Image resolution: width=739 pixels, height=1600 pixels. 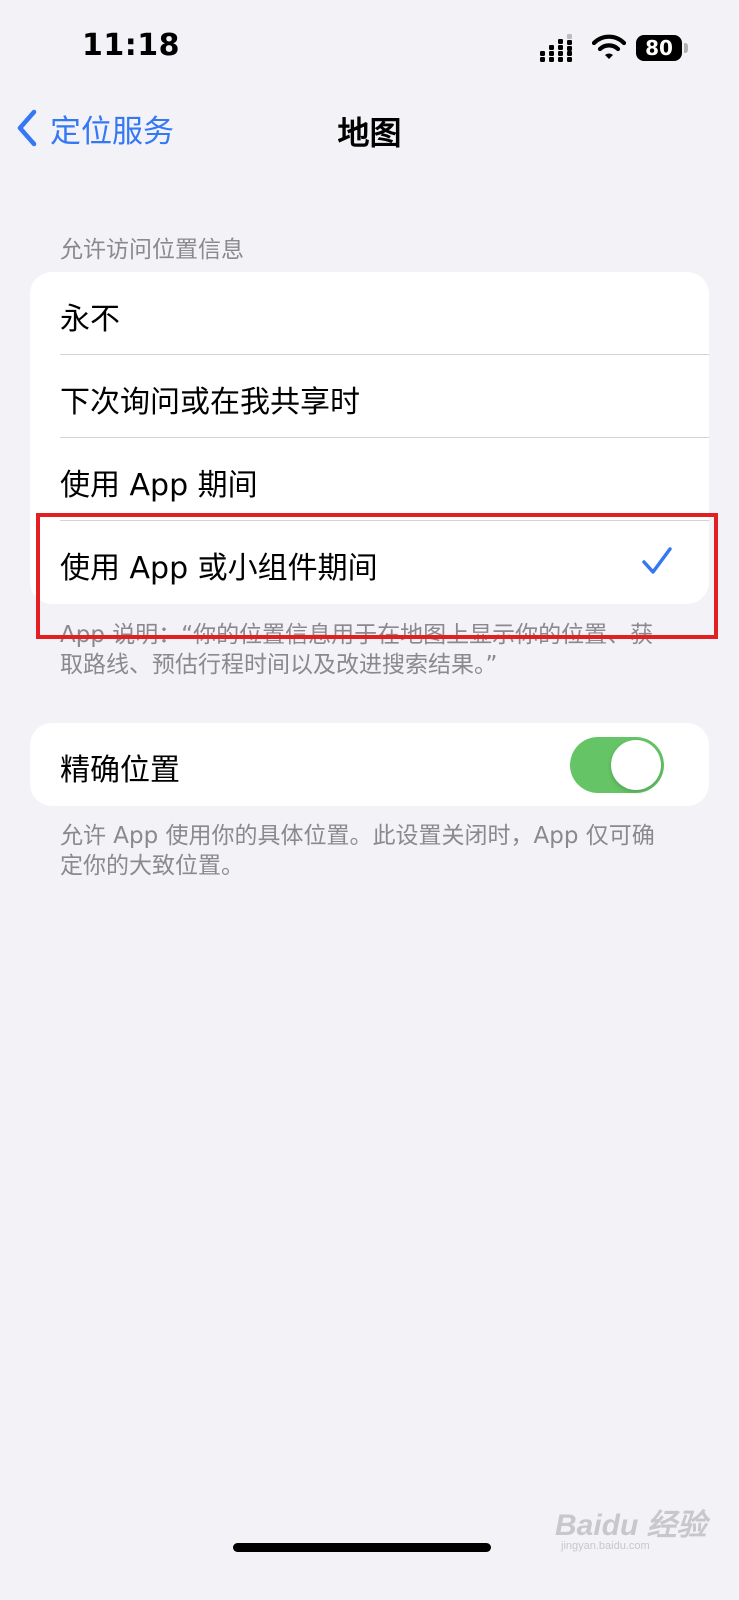 I want to click on watermark-logo: Baidu 经验, so click(x=631, y=1525).